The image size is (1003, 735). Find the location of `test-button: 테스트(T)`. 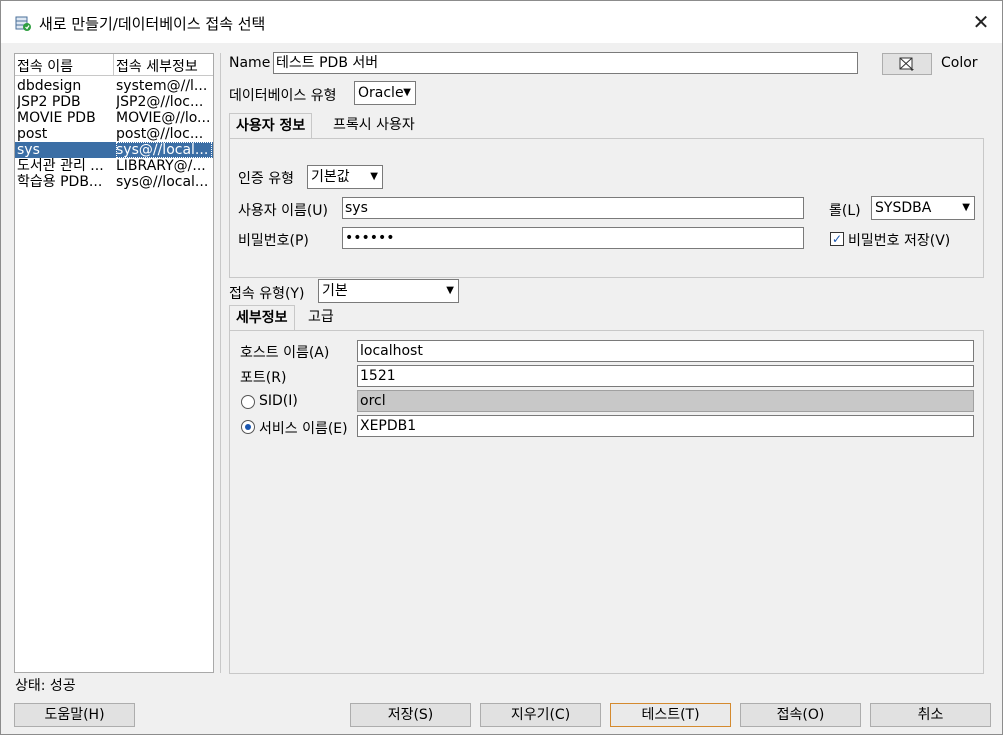

test-button: 테스트(T) is located at coordinates (670, 715).